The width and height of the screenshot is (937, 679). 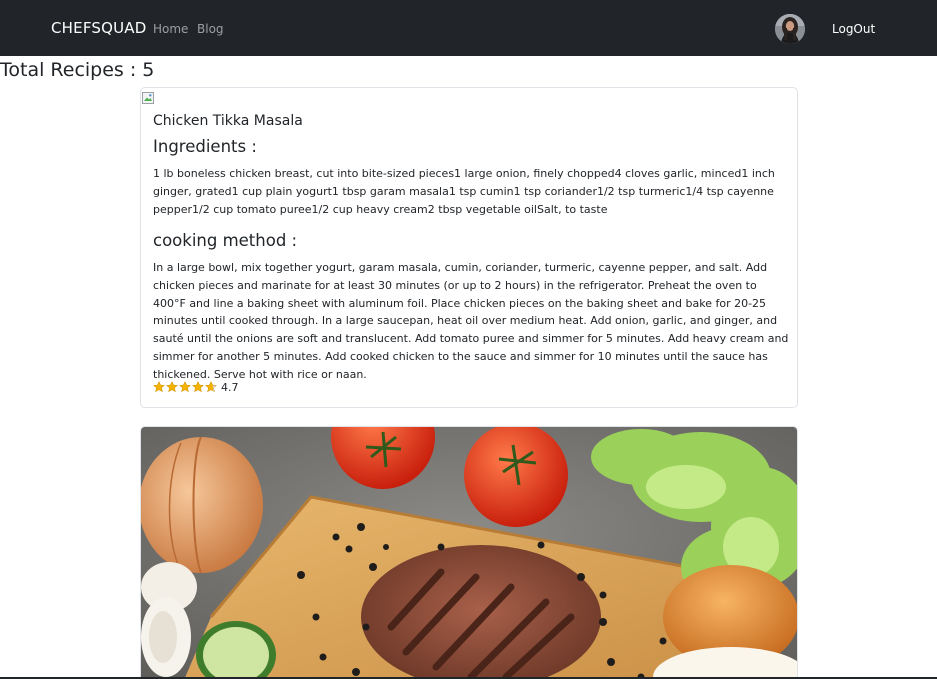 I want to click on nav-blog-link: Blog, so click(x=210, y=29).